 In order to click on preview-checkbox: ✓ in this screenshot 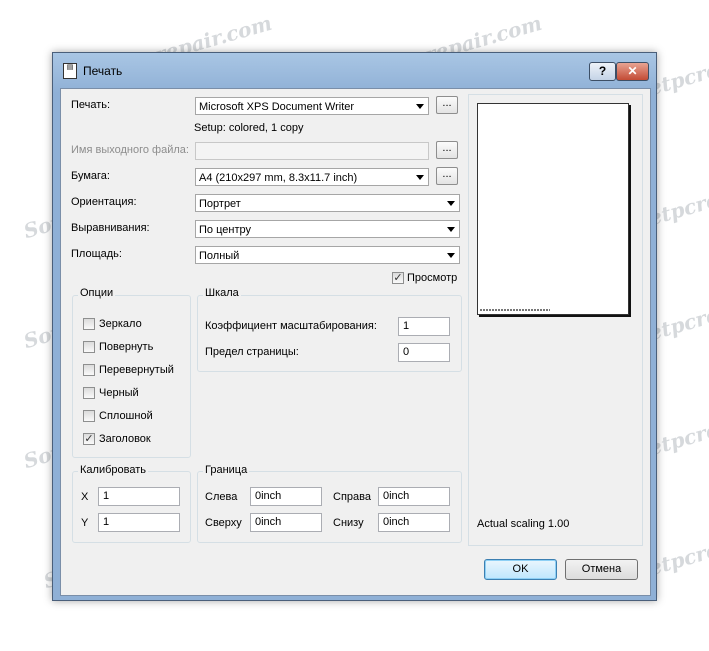, I will do `click(398, 278)`.